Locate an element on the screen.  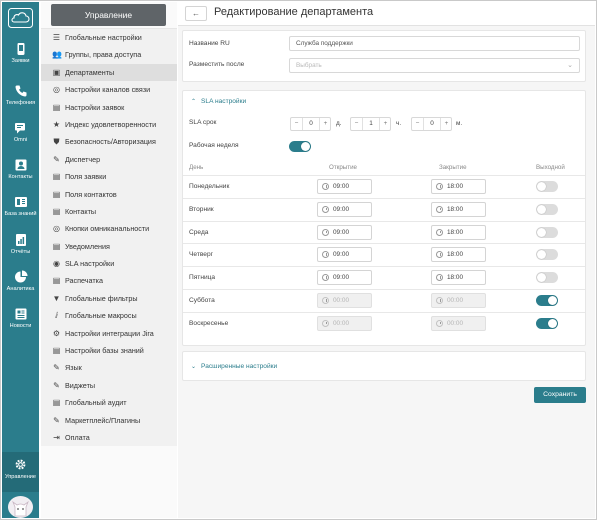
menu-item: ✎ Диспетчер is located at coordinates (109, 159).